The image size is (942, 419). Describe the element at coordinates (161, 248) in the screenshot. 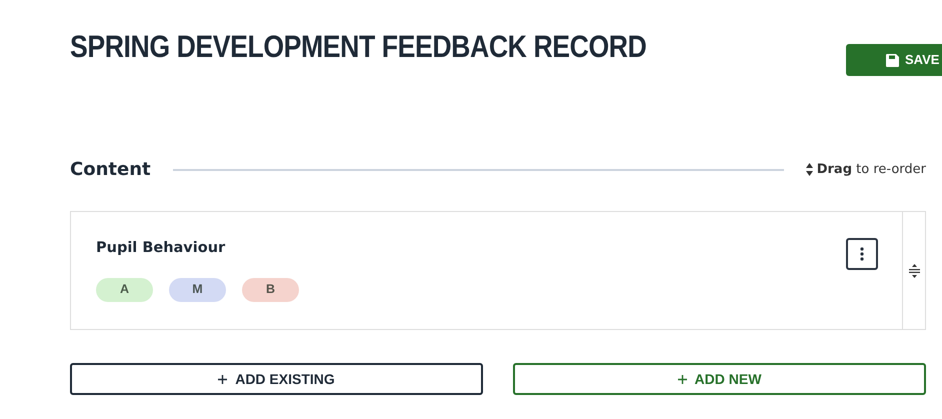

I see `item-title: Pupil Behaviour` at that location.